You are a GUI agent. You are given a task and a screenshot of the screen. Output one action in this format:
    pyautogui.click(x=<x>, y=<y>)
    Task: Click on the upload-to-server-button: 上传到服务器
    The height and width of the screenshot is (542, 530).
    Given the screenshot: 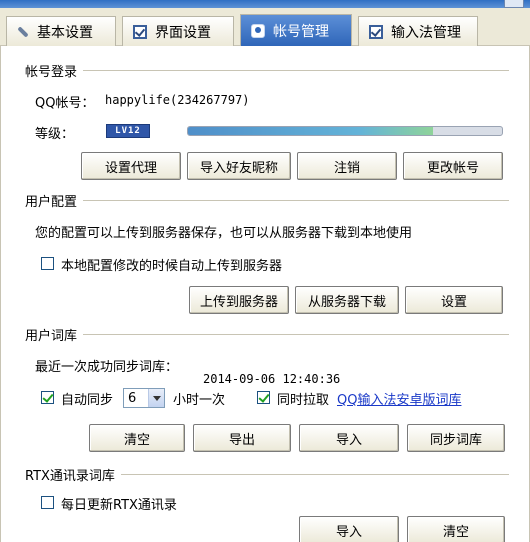 What is the action you would take?
    pyautogui.click(x=239, y=300)
    